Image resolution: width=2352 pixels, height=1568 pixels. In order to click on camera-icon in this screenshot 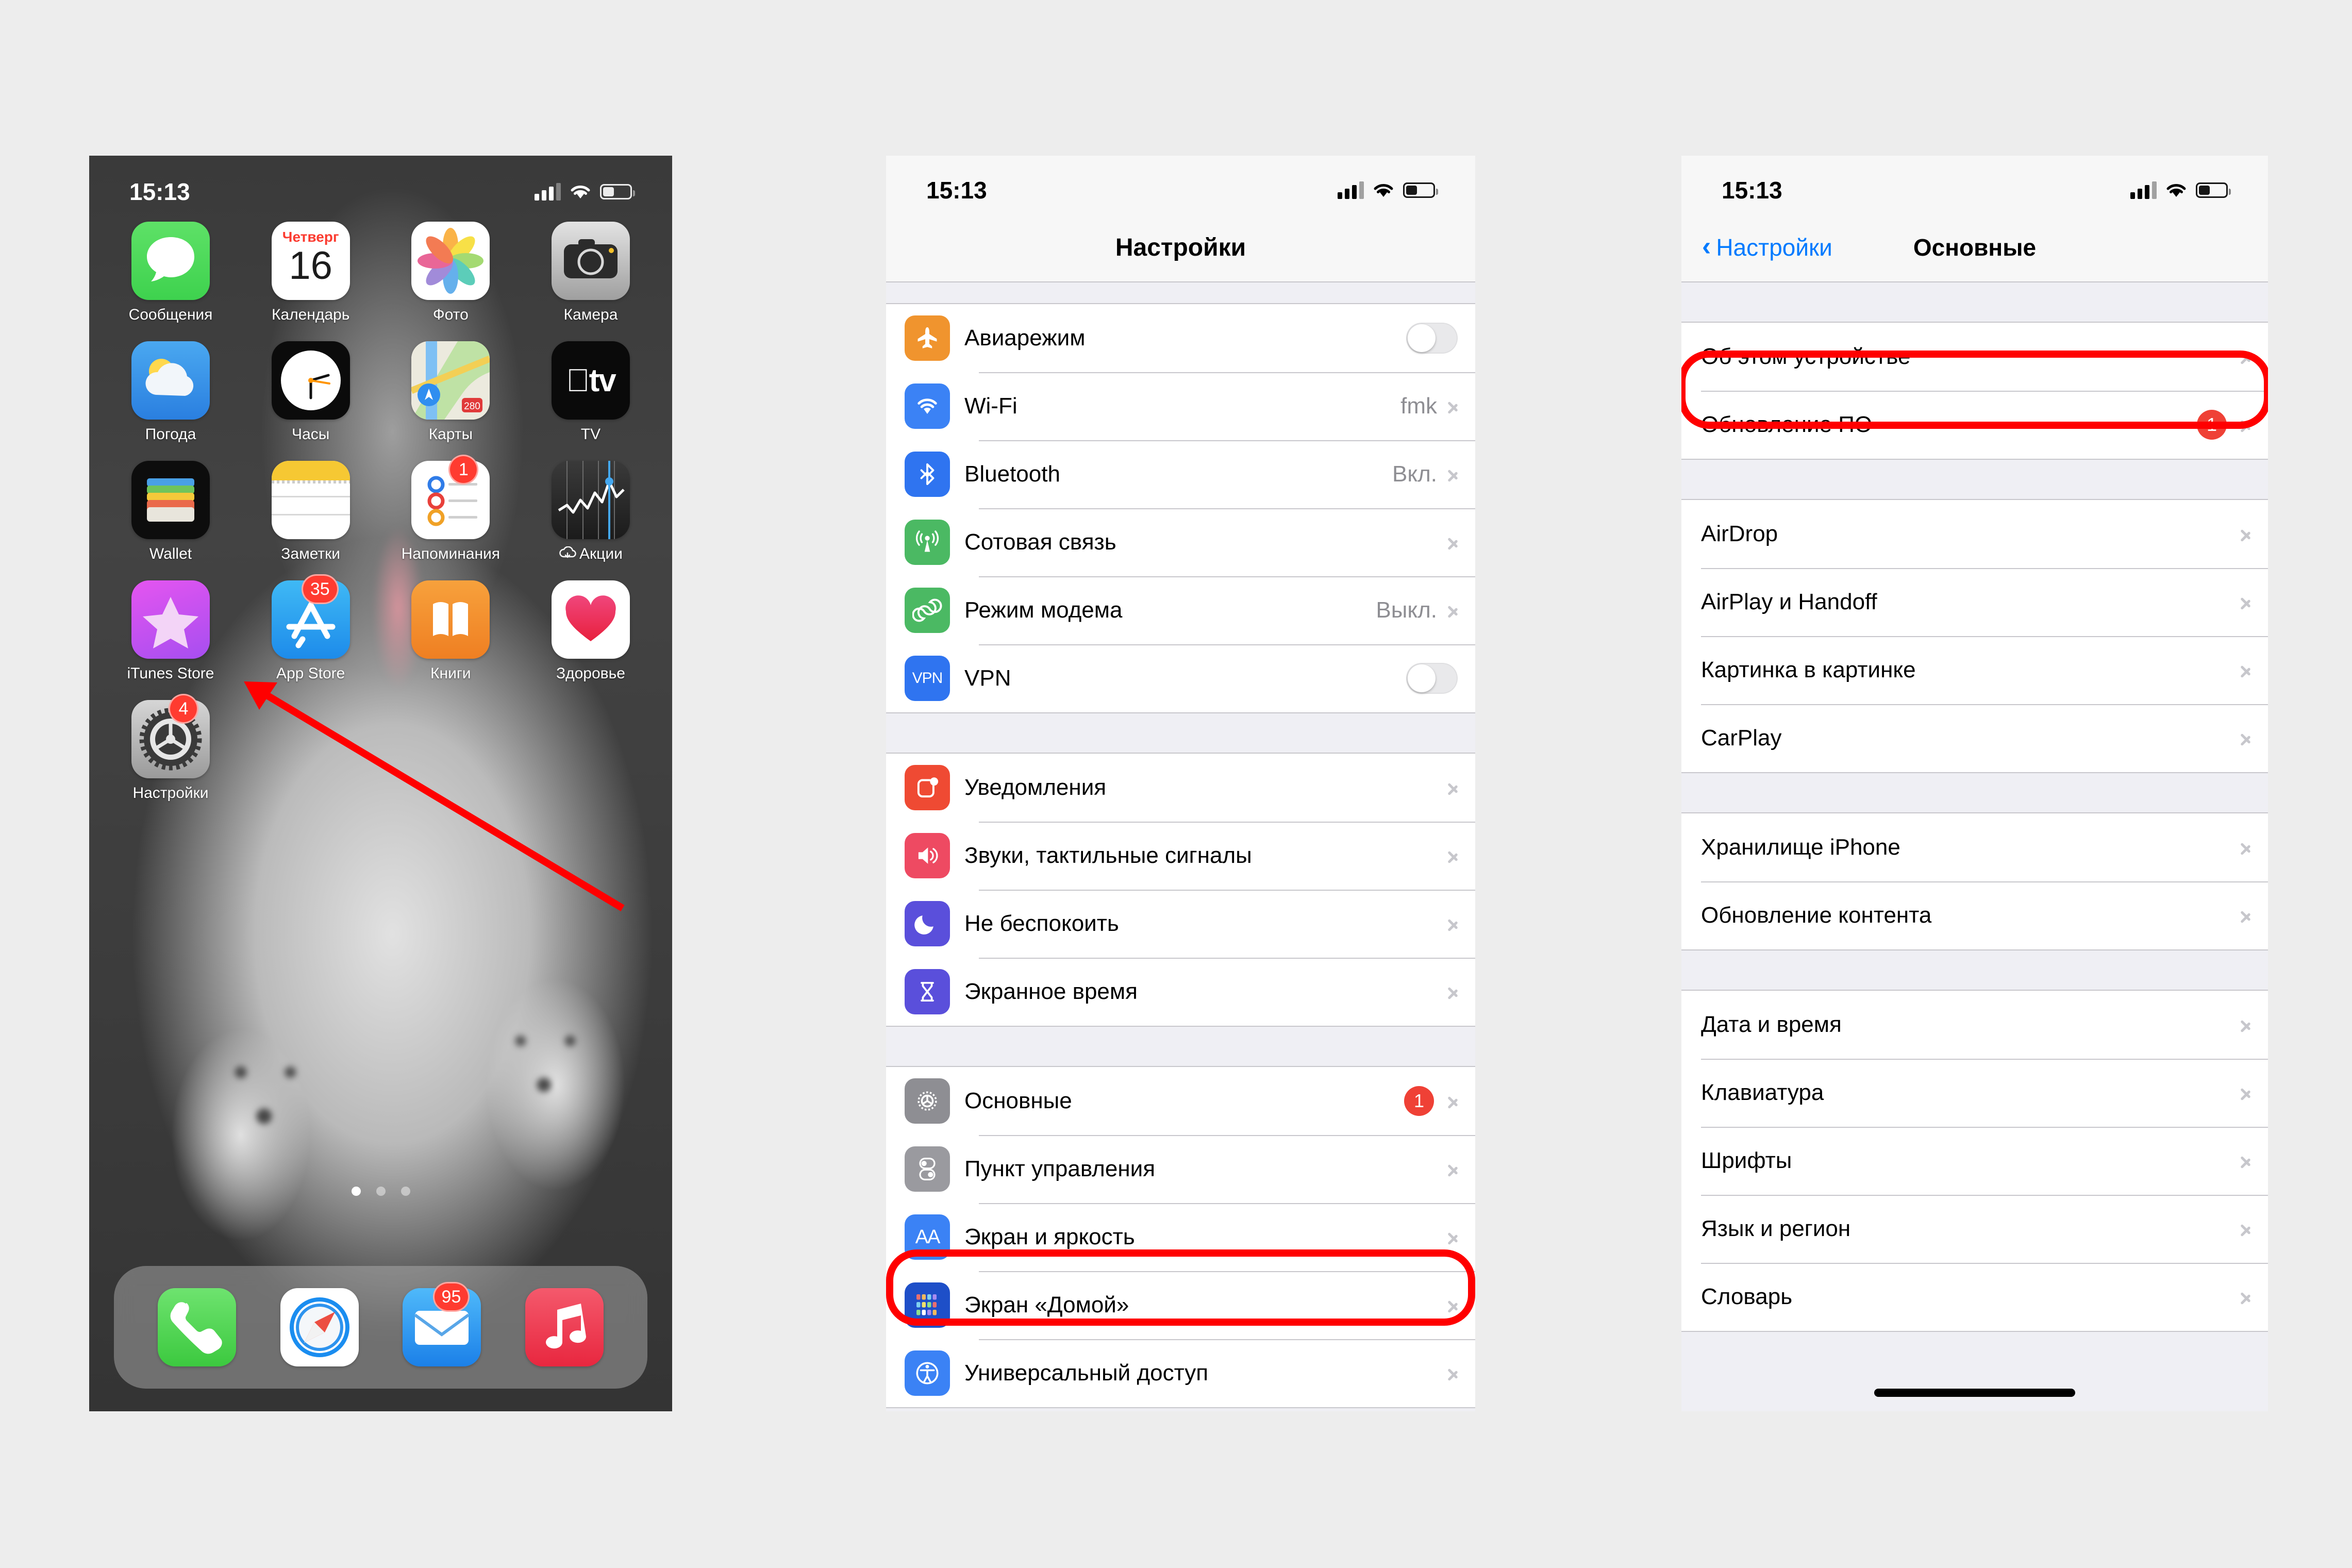, I will do `click(590, 261)`.